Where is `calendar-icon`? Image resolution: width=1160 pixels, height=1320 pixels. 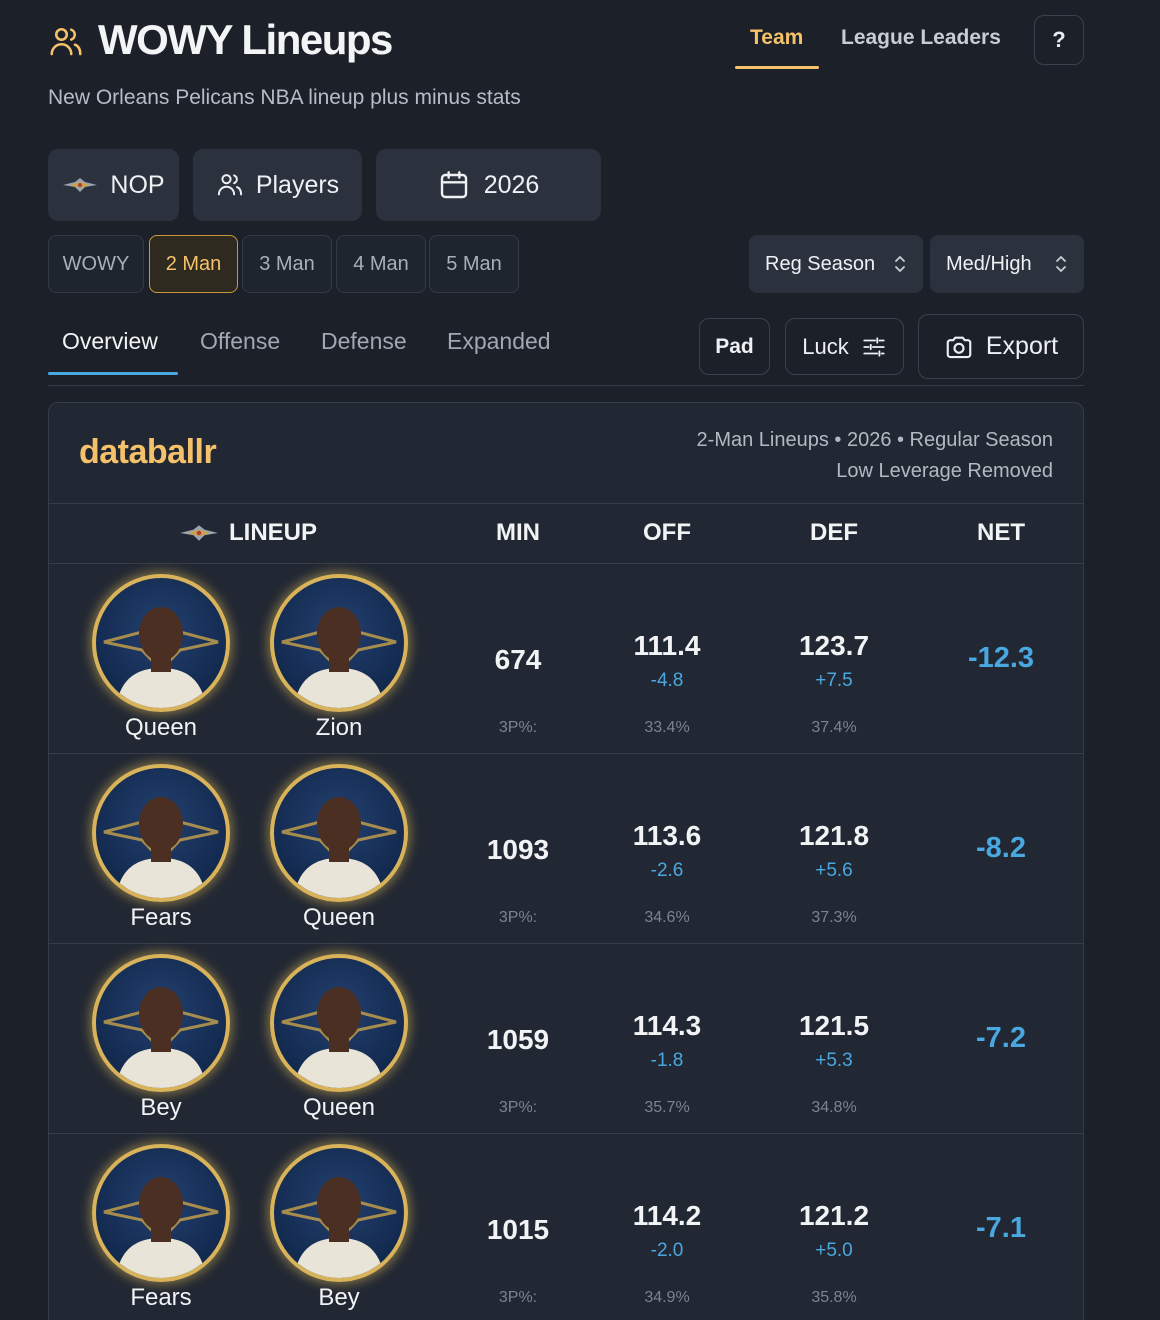 calendar-icon is located at coordinates (453, 185).